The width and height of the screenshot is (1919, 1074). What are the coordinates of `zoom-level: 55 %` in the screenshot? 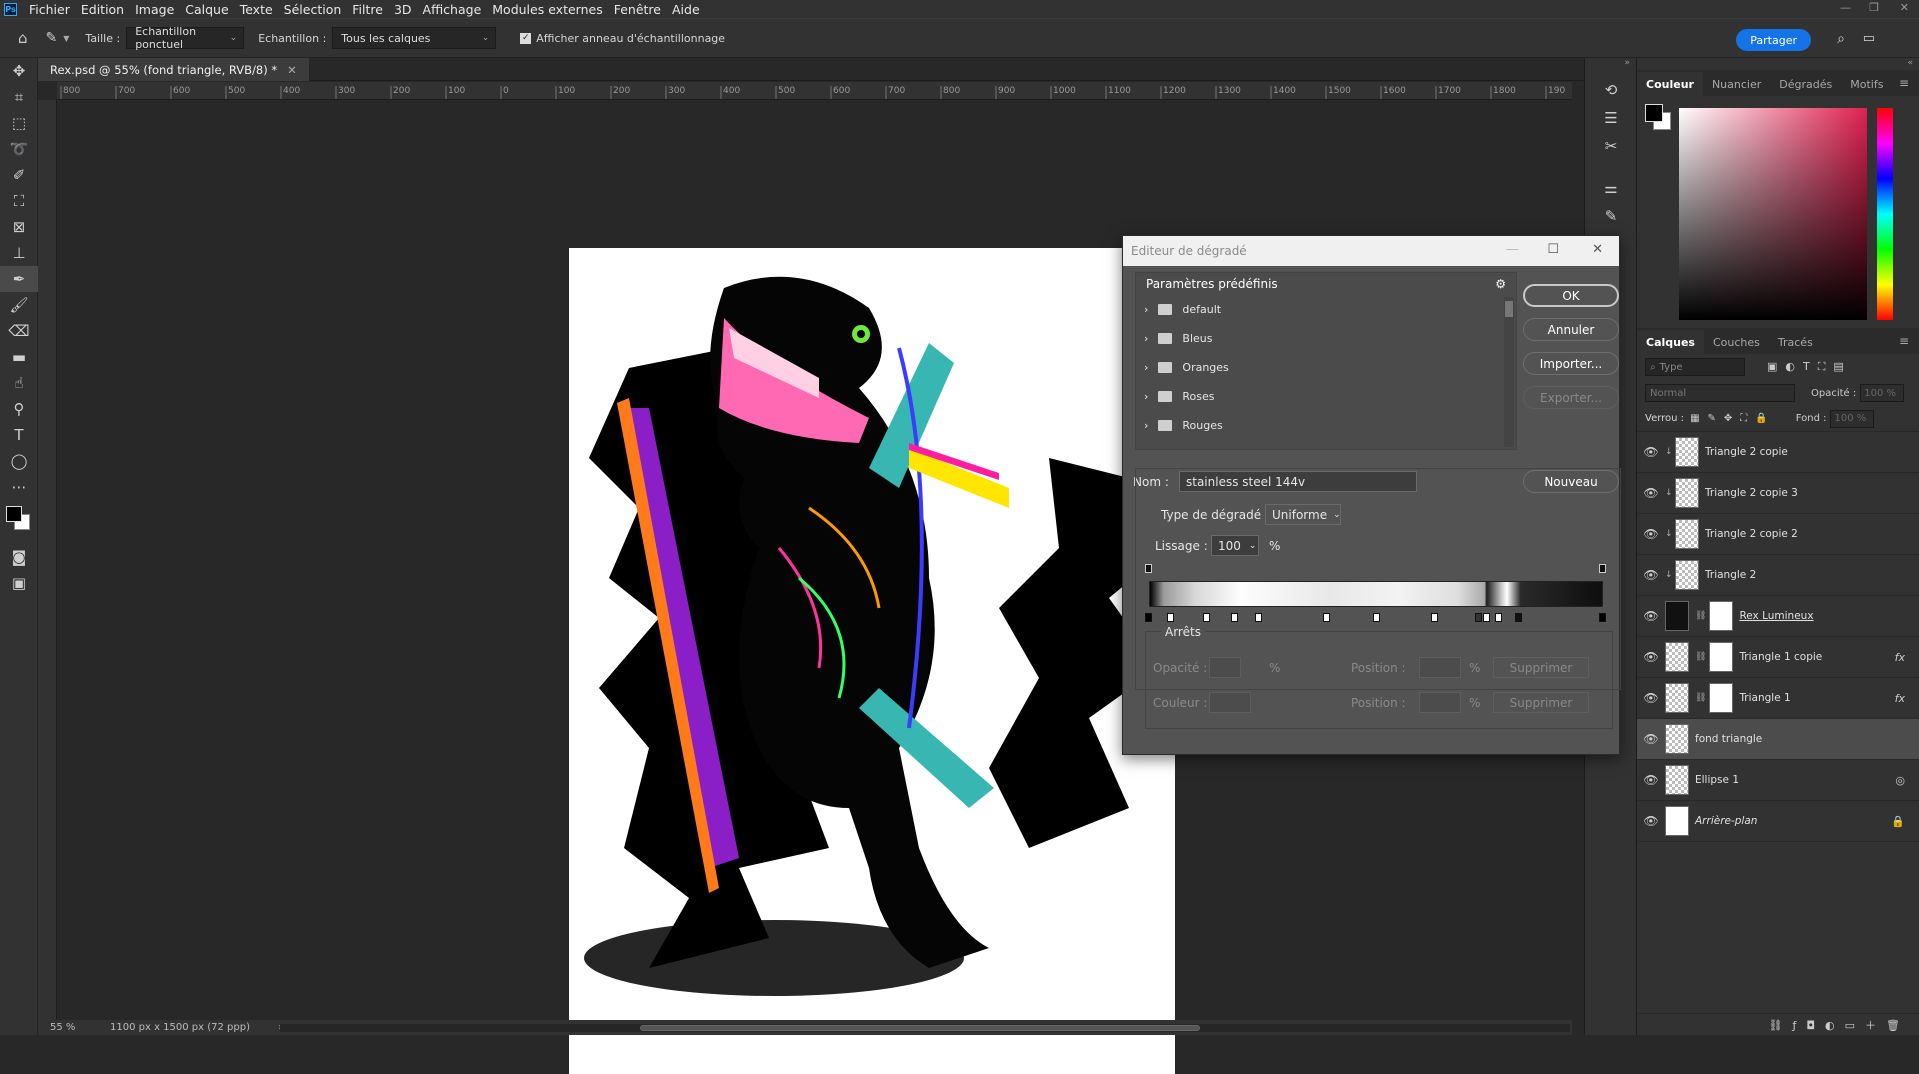 It's located at (75, 1027).